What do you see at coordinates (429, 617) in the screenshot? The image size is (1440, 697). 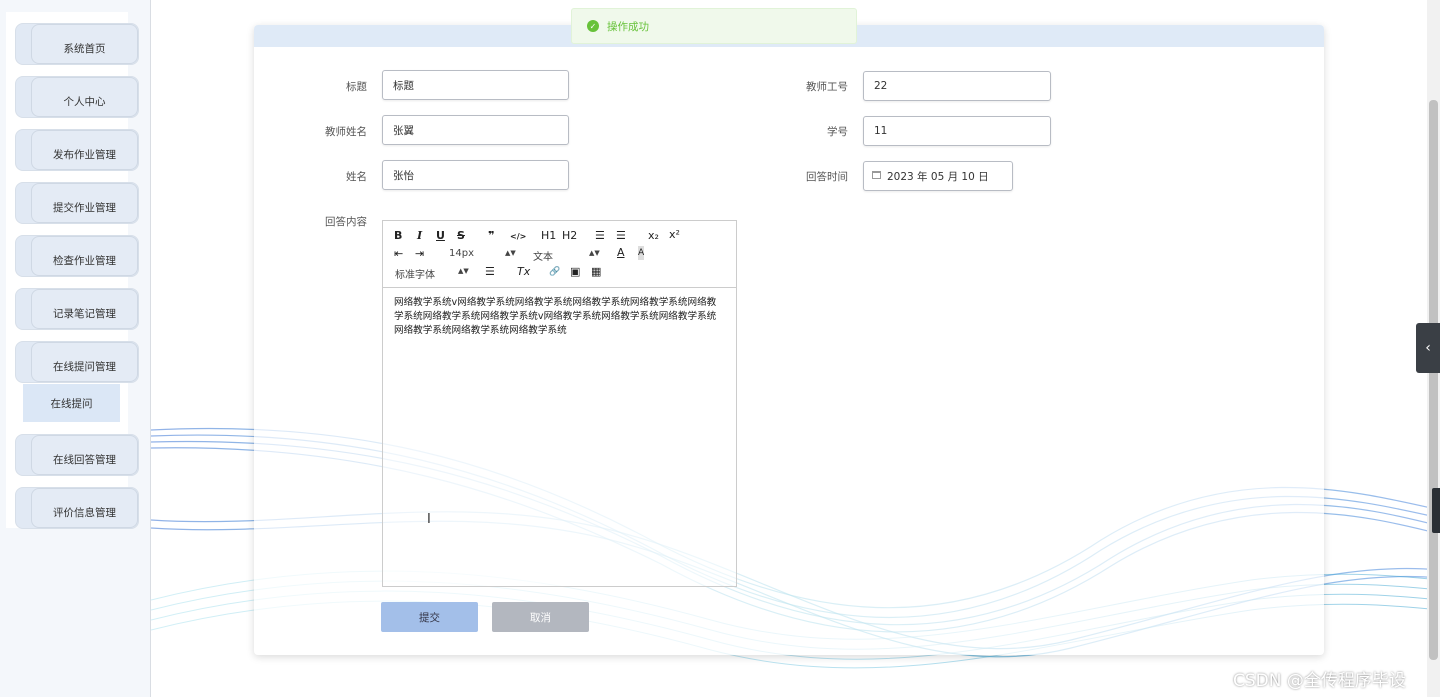 I see `submit-button: 提交` at bounding box center [429, 617].